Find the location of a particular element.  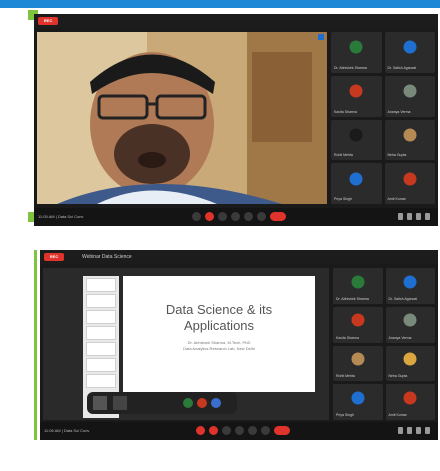

participant-name: Ananya Verma is located at coordinates (399, 111).